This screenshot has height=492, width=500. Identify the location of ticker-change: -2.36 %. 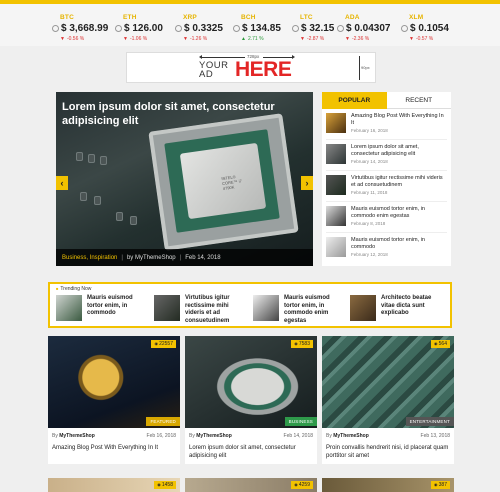
(360, 39).